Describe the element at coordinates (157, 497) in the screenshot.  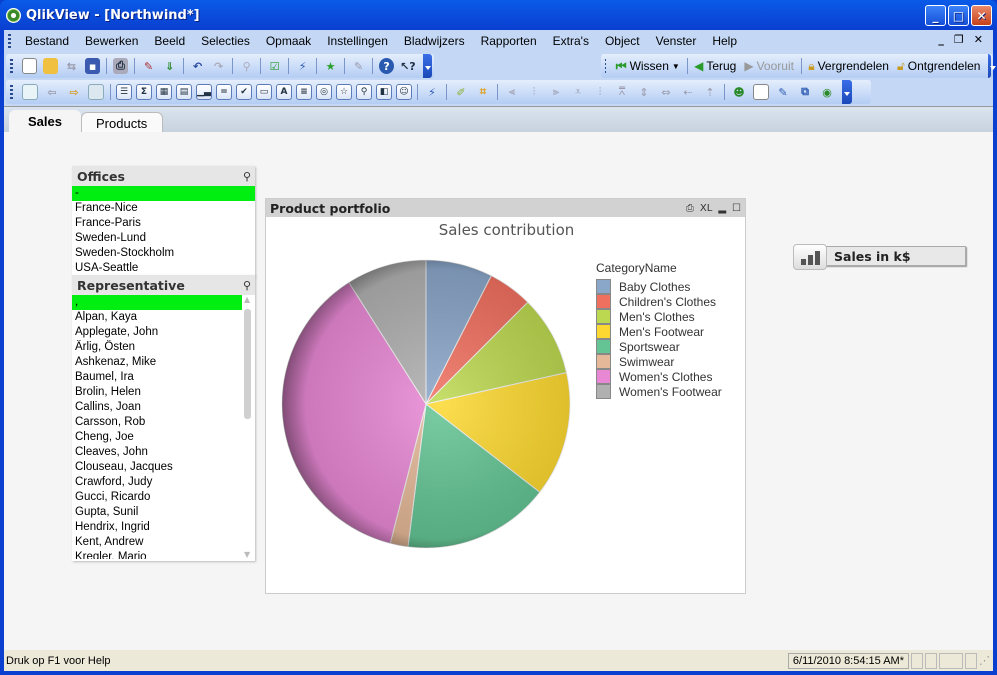
I see `representative-listbox-item: Gucci, Ricardo` at that location.